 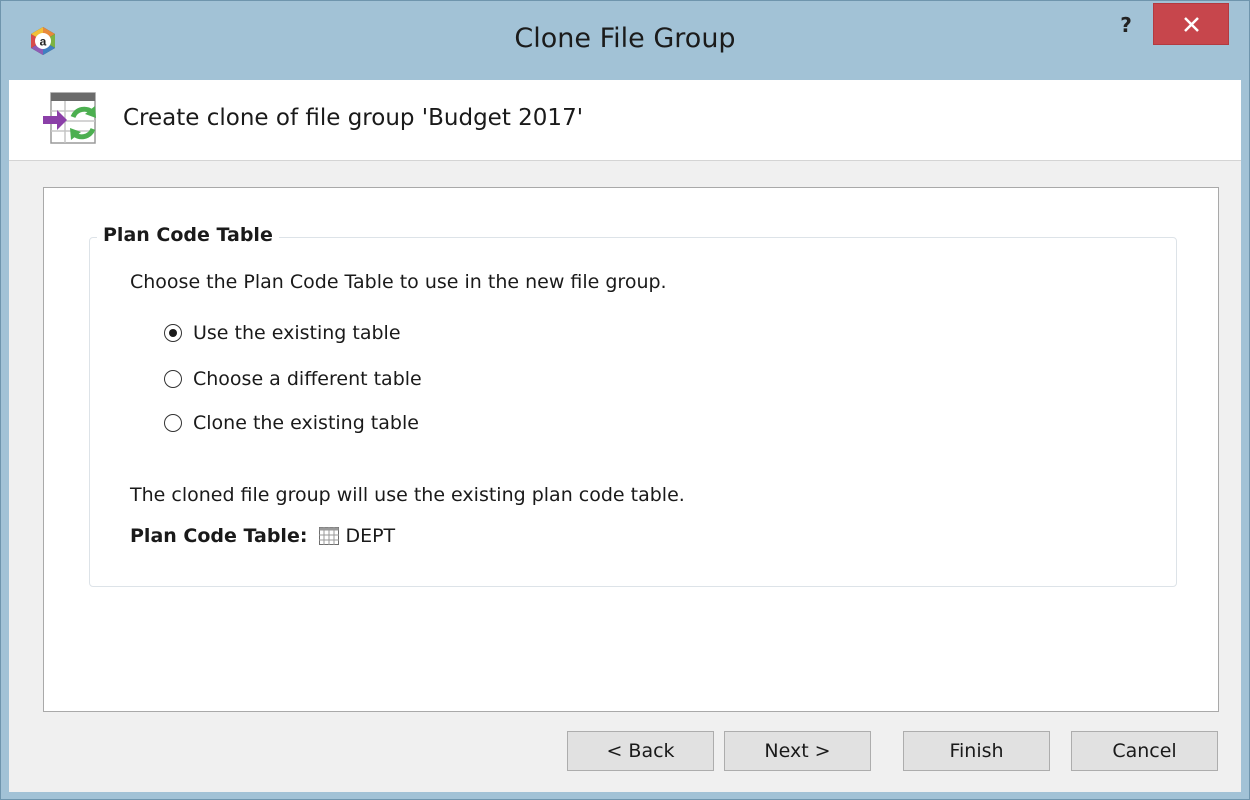 I want to click on back-button: < Back, so click(x=640, y=751).